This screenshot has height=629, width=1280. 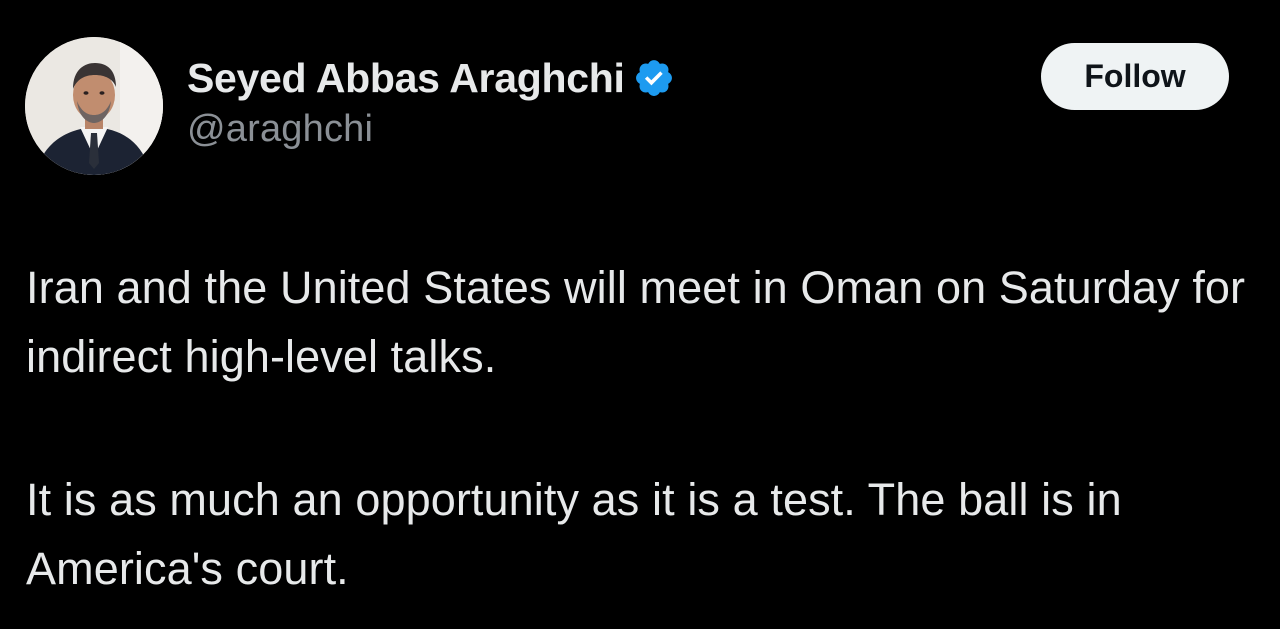 I want to click on author-display-name: Seyed Abbas Araghchi, so click(x=406, y=78).